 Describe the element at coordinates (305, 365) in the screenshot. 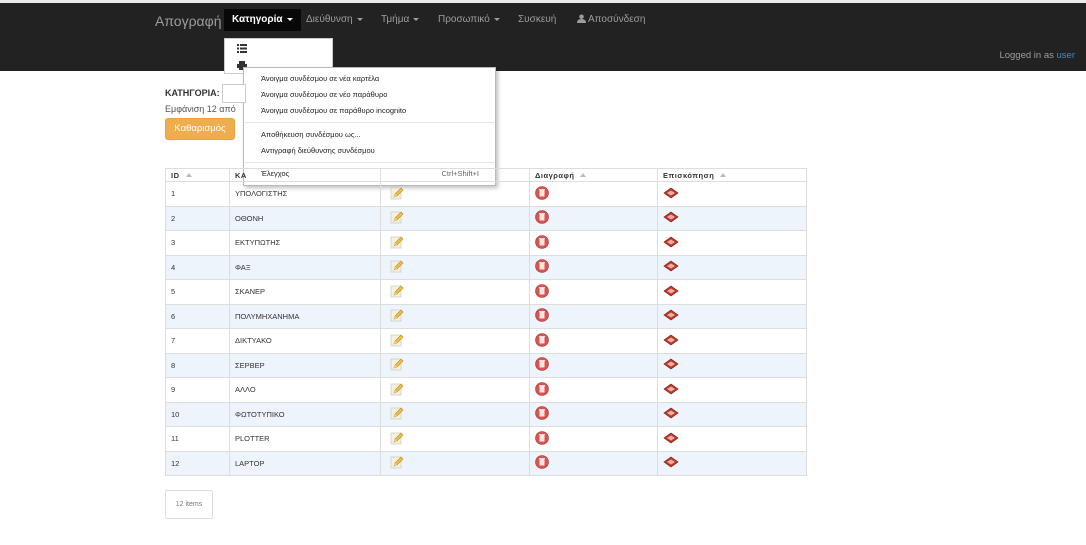

I see `cell-category-name: ΣΕΡΒΕΡ` at that location.